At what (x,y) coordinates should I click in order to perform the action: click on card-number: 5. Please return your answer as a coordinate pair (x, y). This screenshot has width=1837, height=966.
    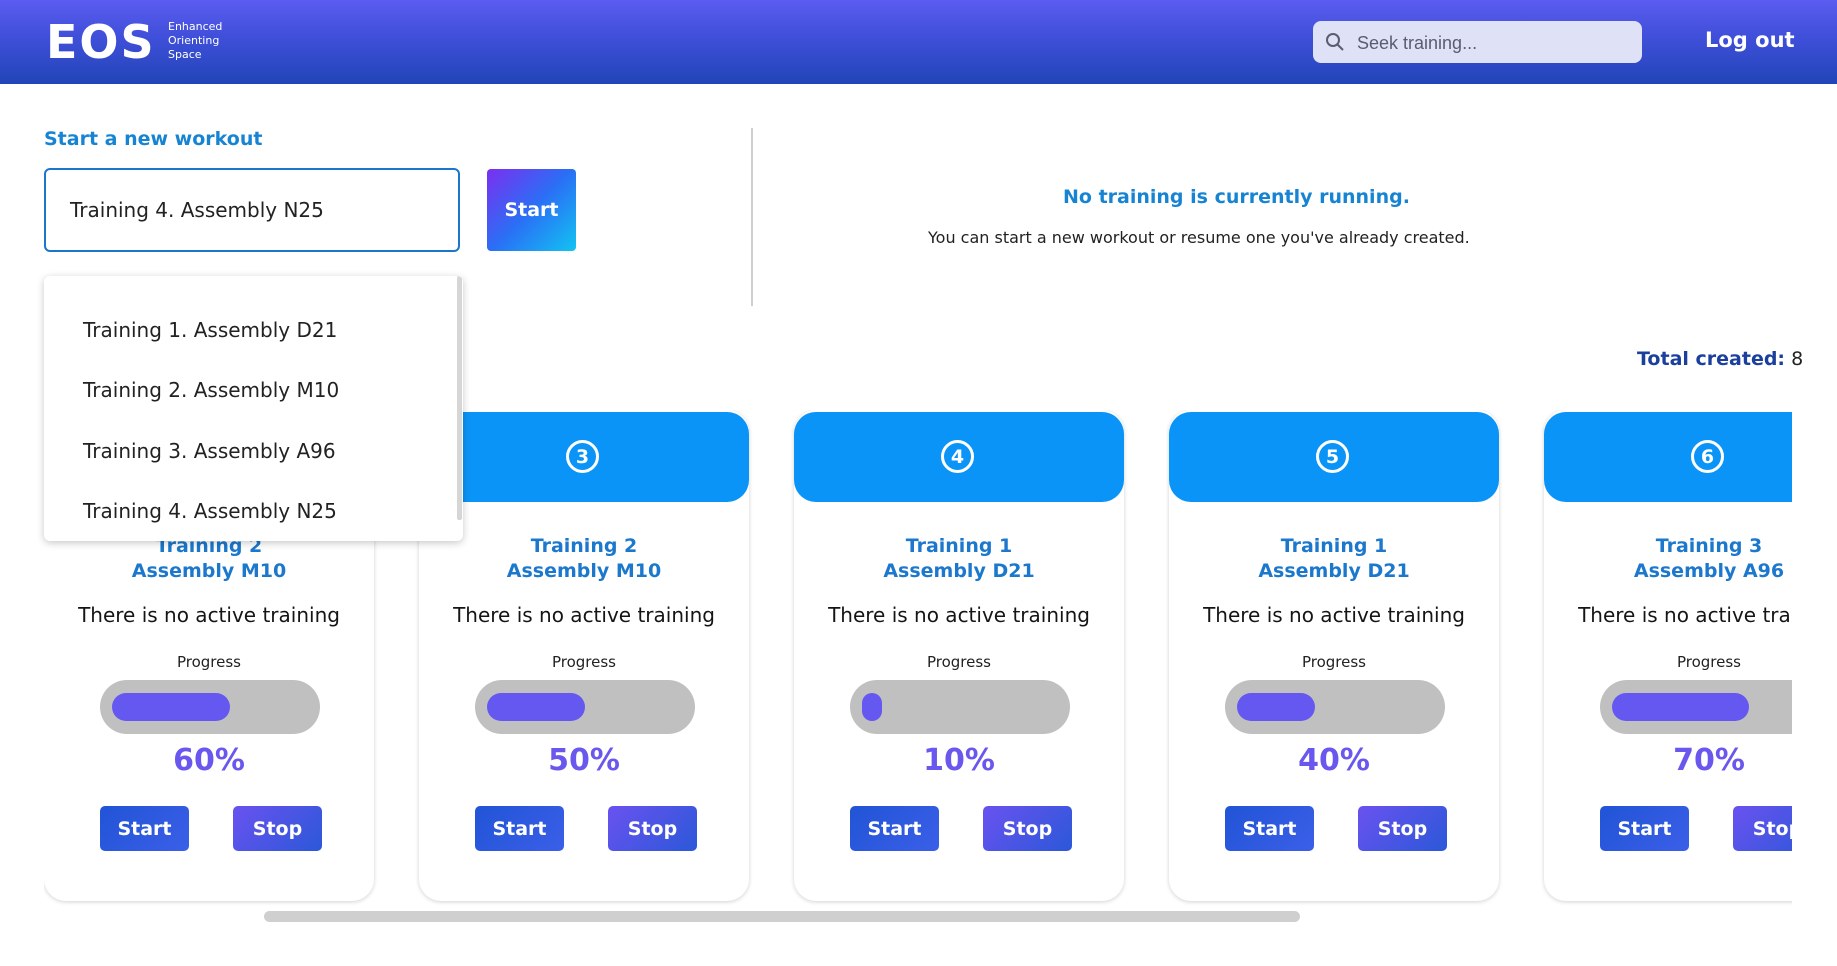
    Looking at the image, I should click on (1332, 456).